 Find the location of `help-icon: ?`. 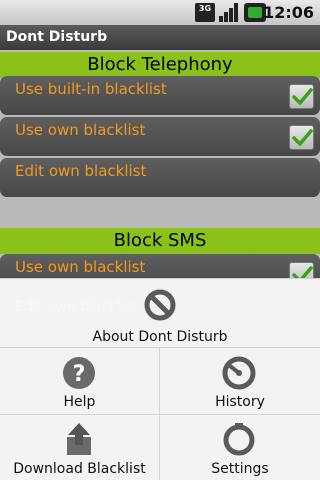

help-icon: ? is located at coordinates (79, 373).